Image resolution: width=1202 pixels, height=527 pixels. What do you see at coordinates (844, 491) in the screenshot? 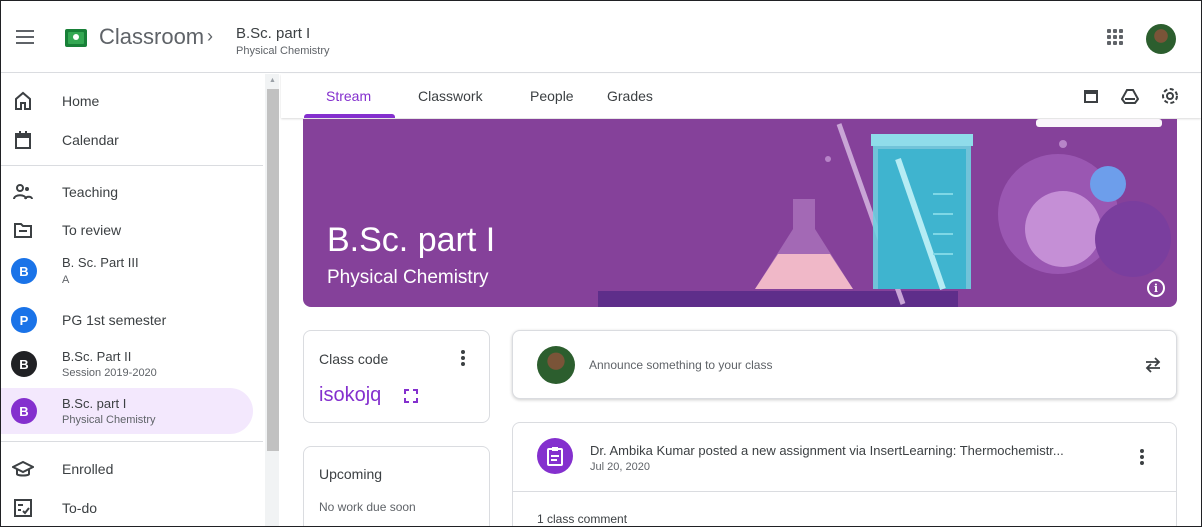
I see `post-divider` at bounding box center [844, 491].